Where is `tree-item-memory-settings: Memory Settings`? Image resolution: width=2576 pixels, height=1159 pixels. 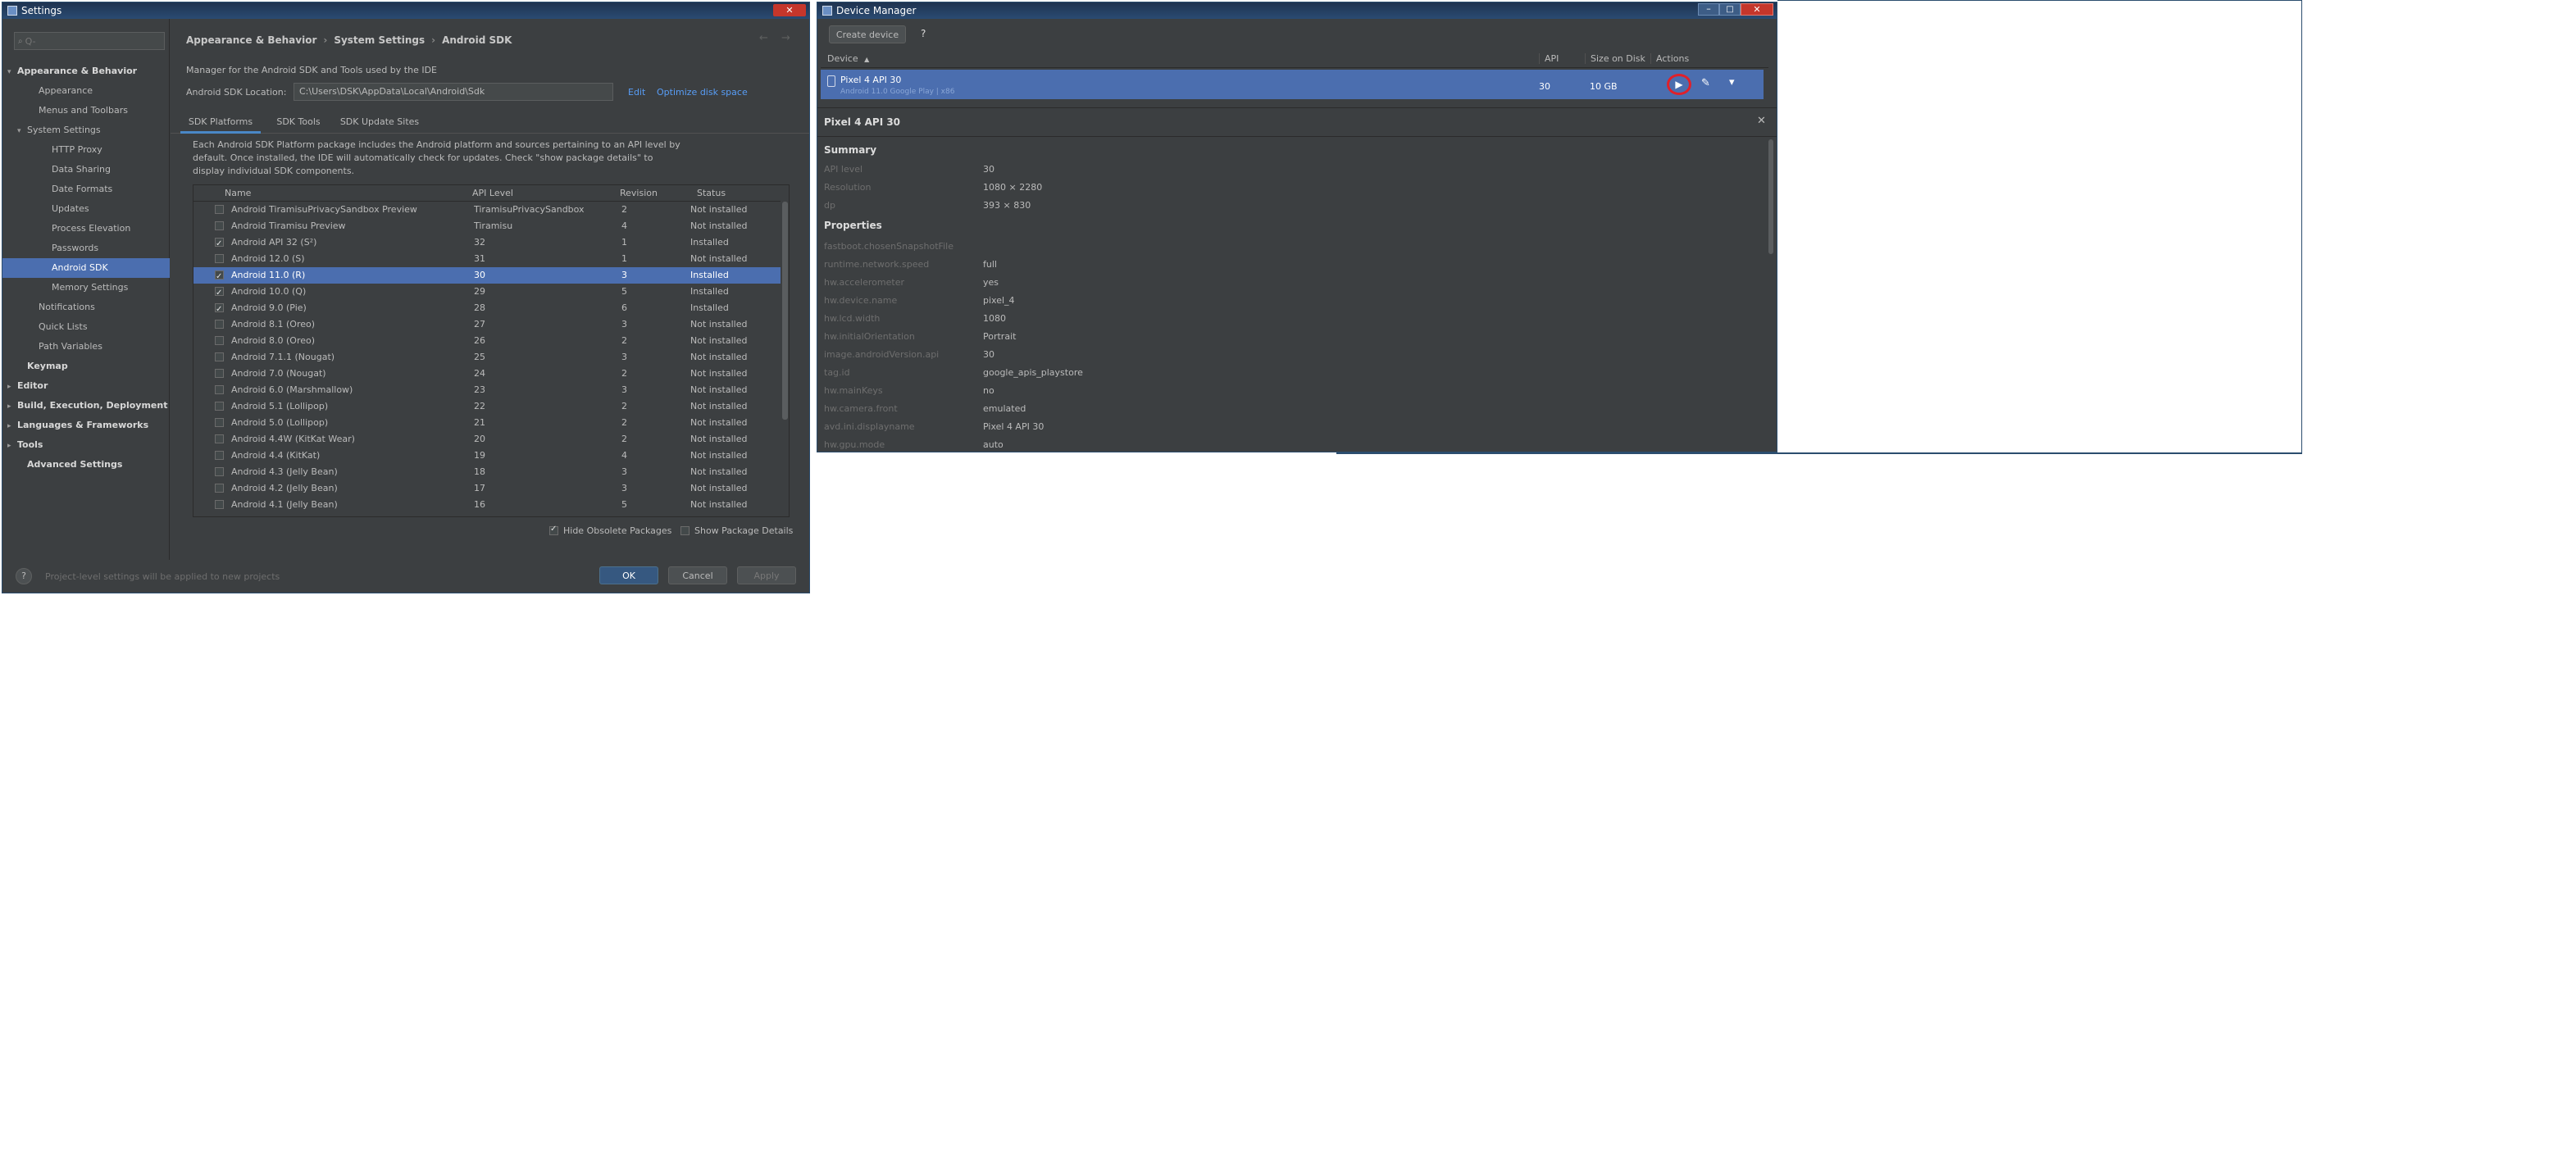 tree-item-memory-settings: Memory Settings is located at coordinates (86, 288).